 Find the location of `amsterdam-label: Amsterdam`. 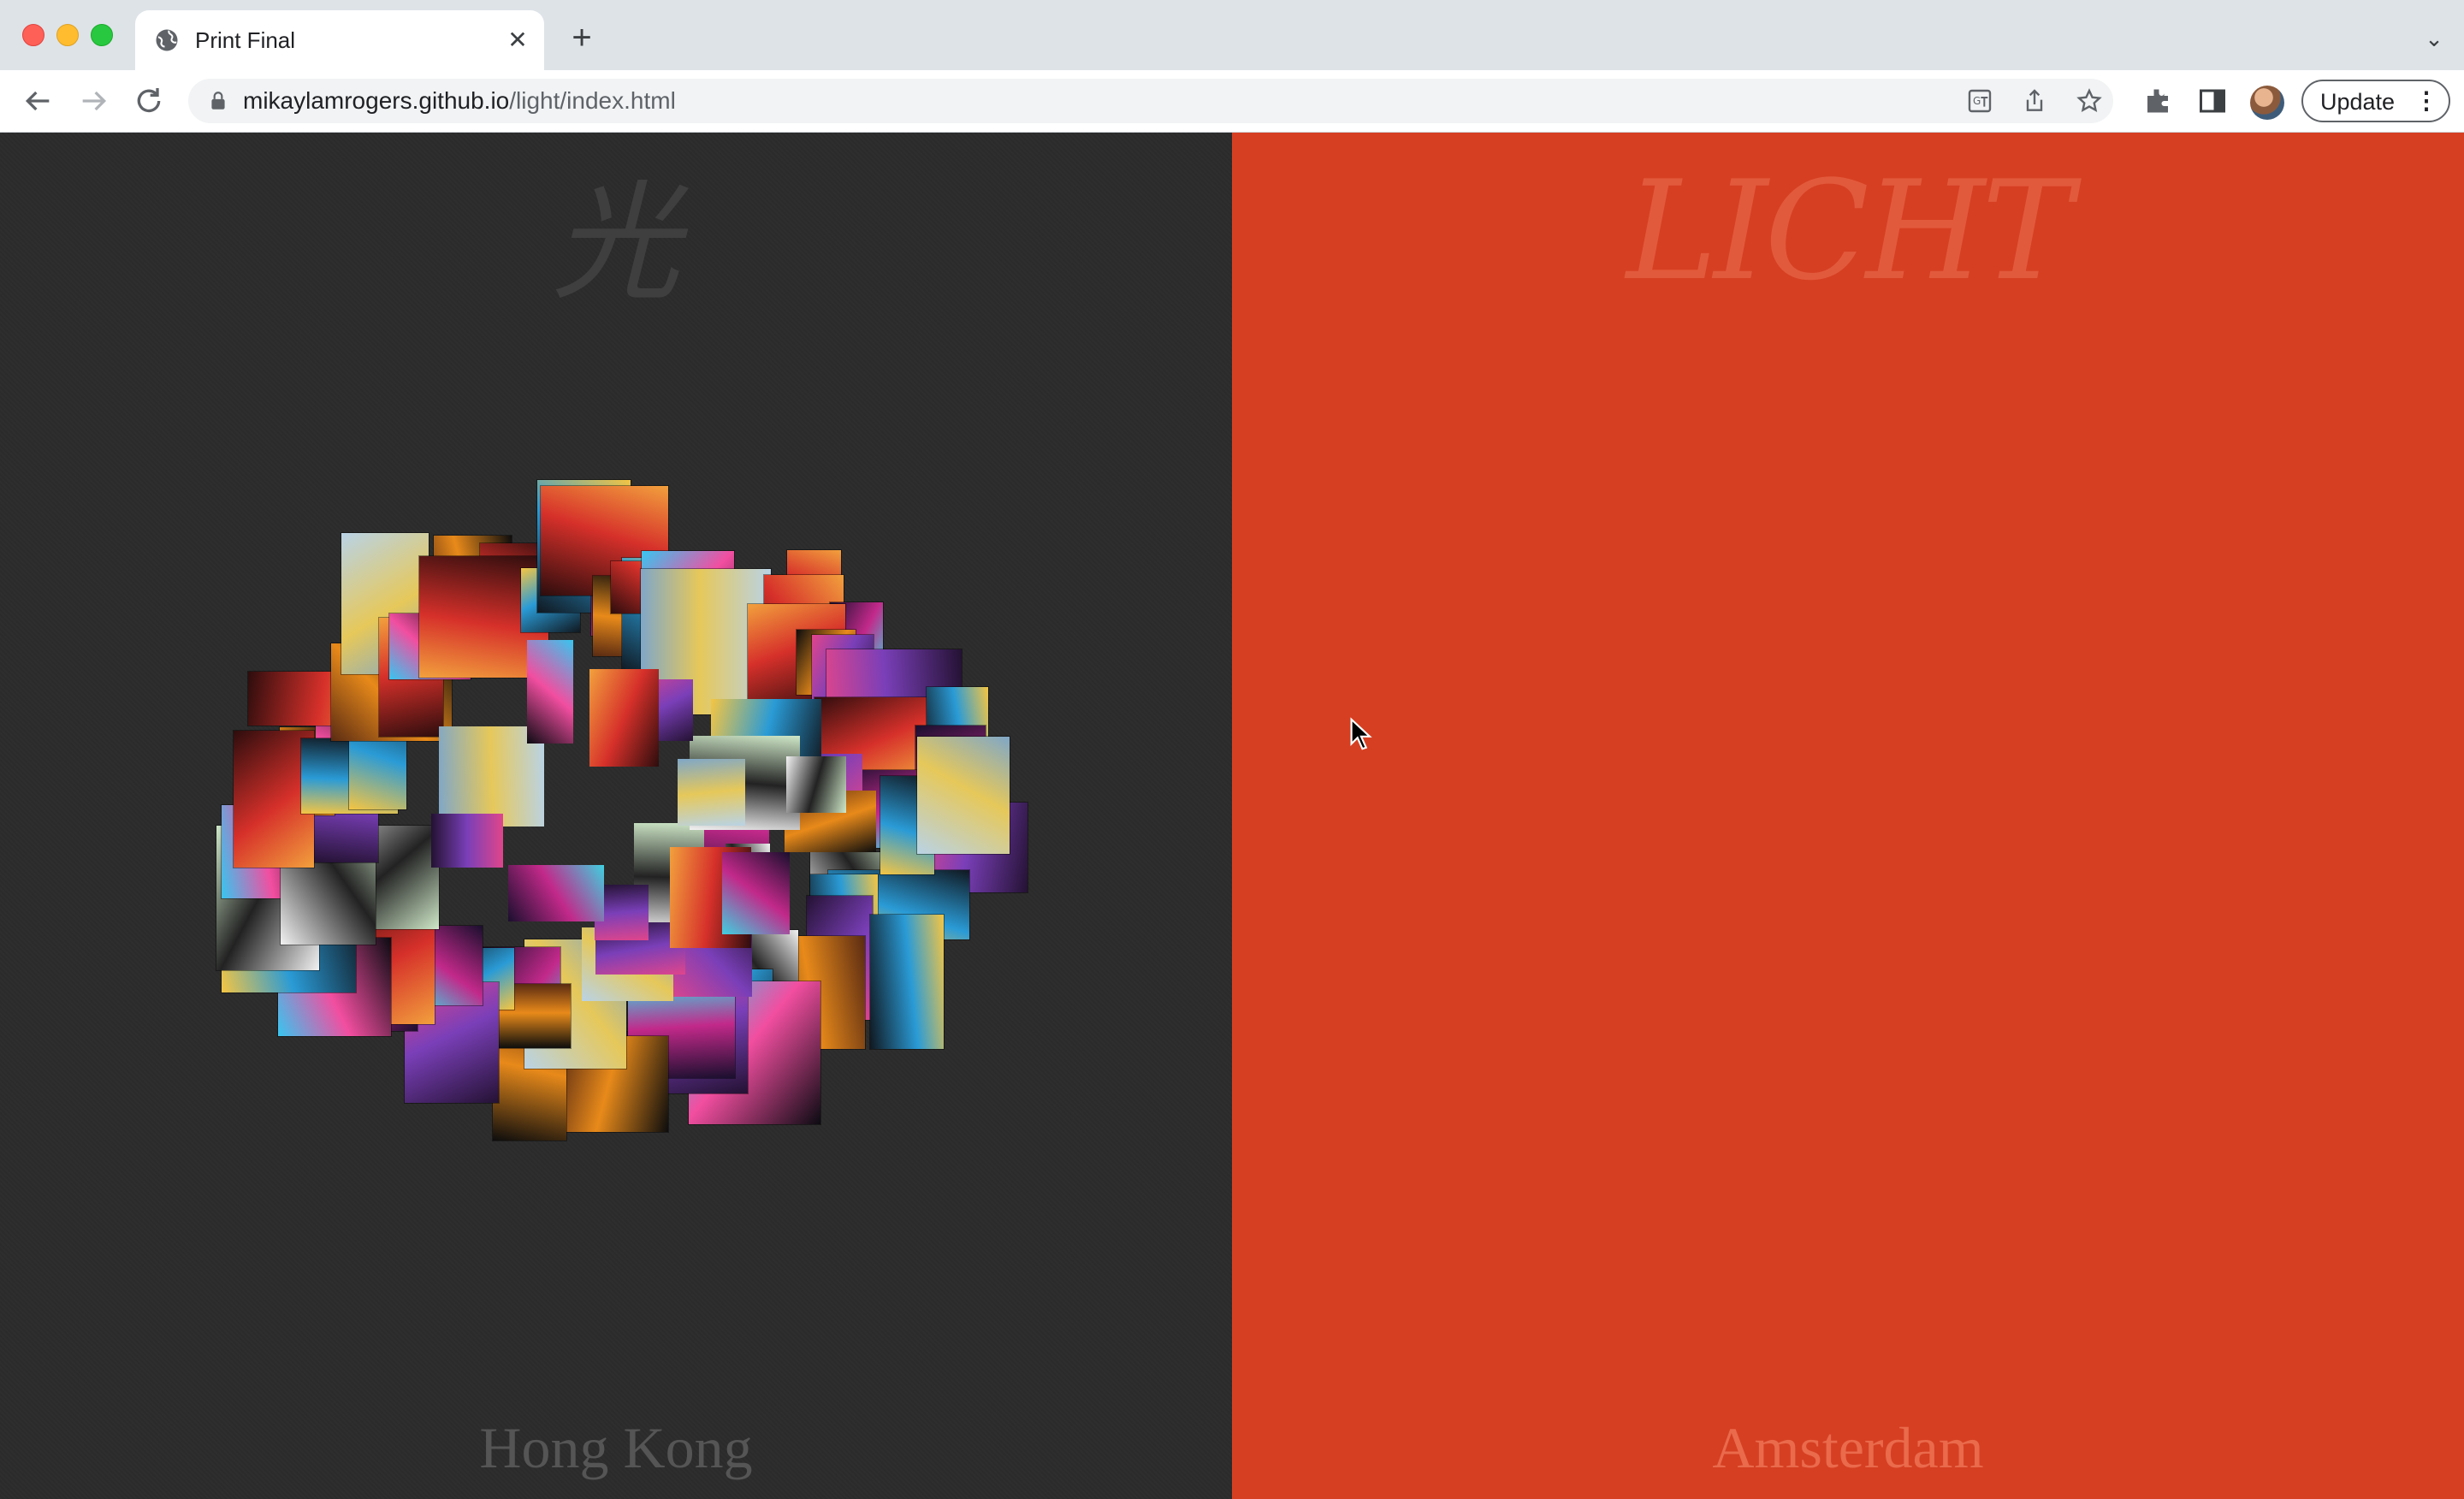

amsterdam-label: Amsterdam is located at coordinates (1848, 1447).